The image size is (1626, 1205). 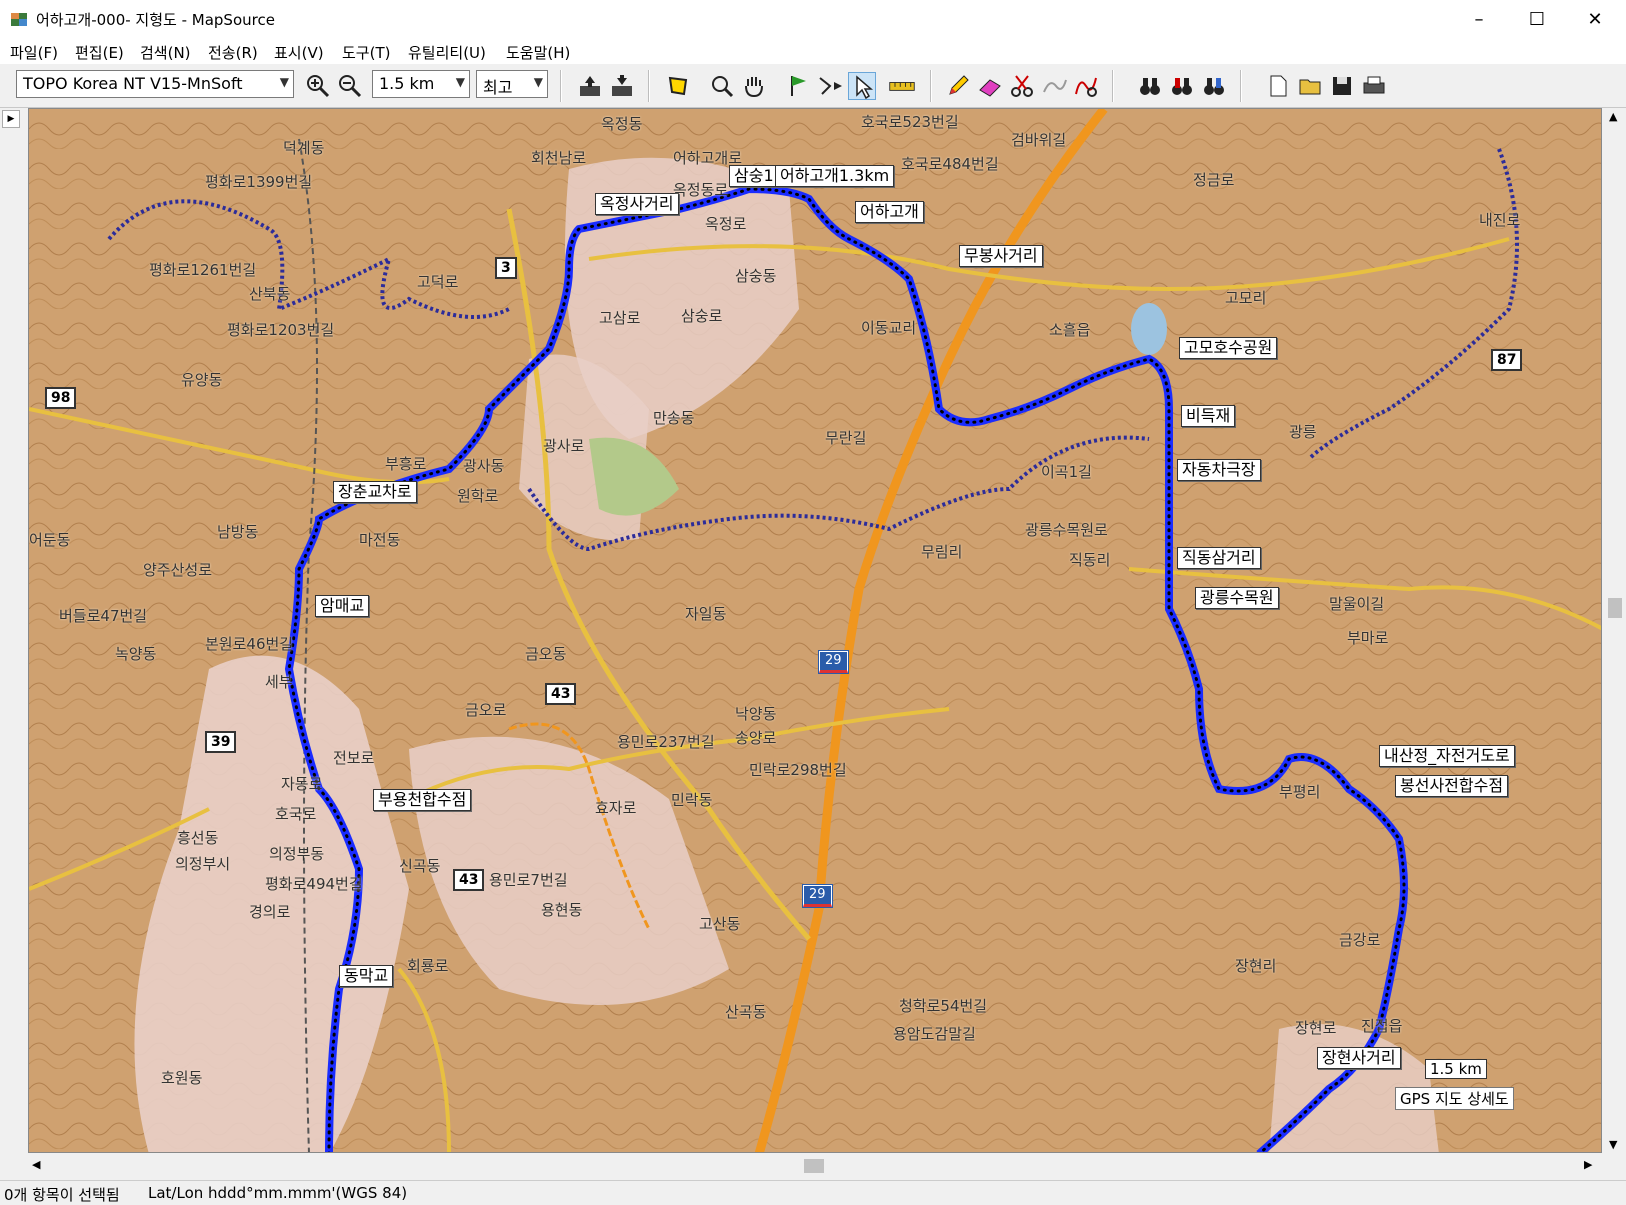 I want to click on place-label: 마전동, so click(x=380, y=540).